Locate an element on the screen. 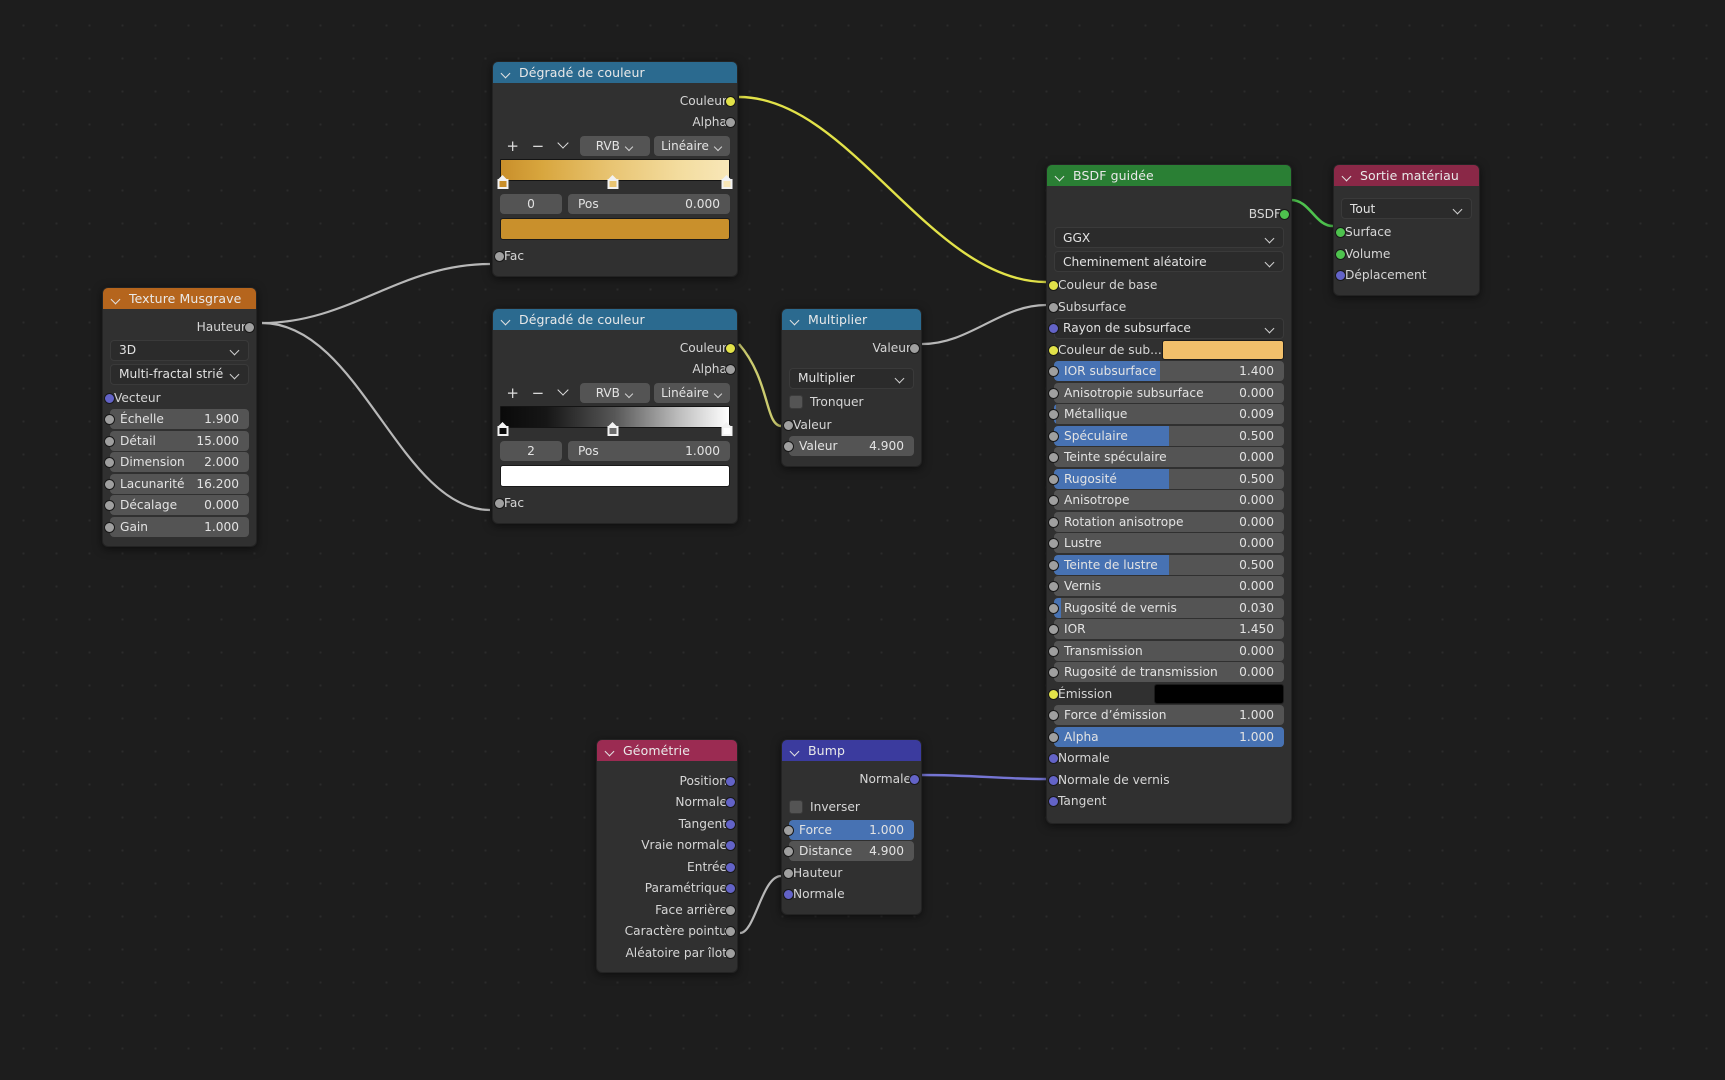  ramp-fields: 0 Pos 0.000 is located at coordinates (615, 204).